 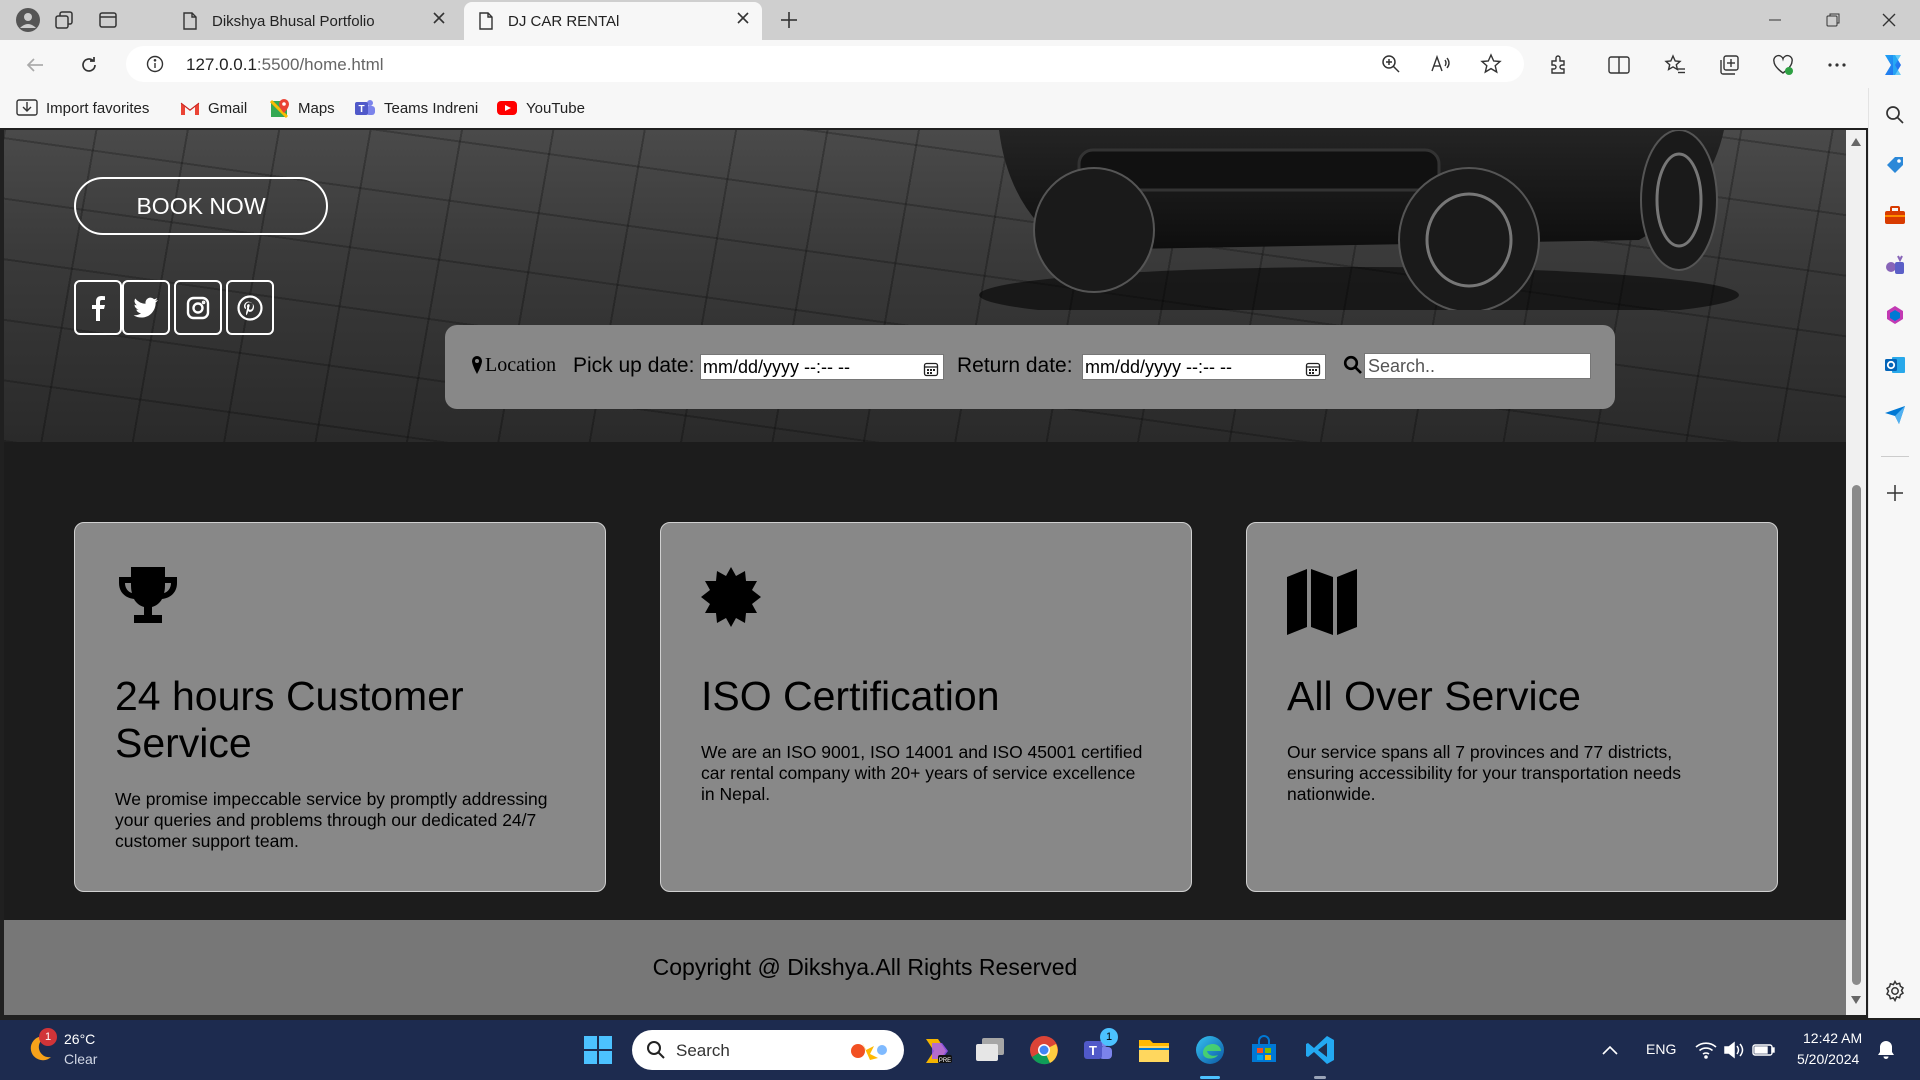 I want to click on youtube-icon, so click(x=507, y=108).